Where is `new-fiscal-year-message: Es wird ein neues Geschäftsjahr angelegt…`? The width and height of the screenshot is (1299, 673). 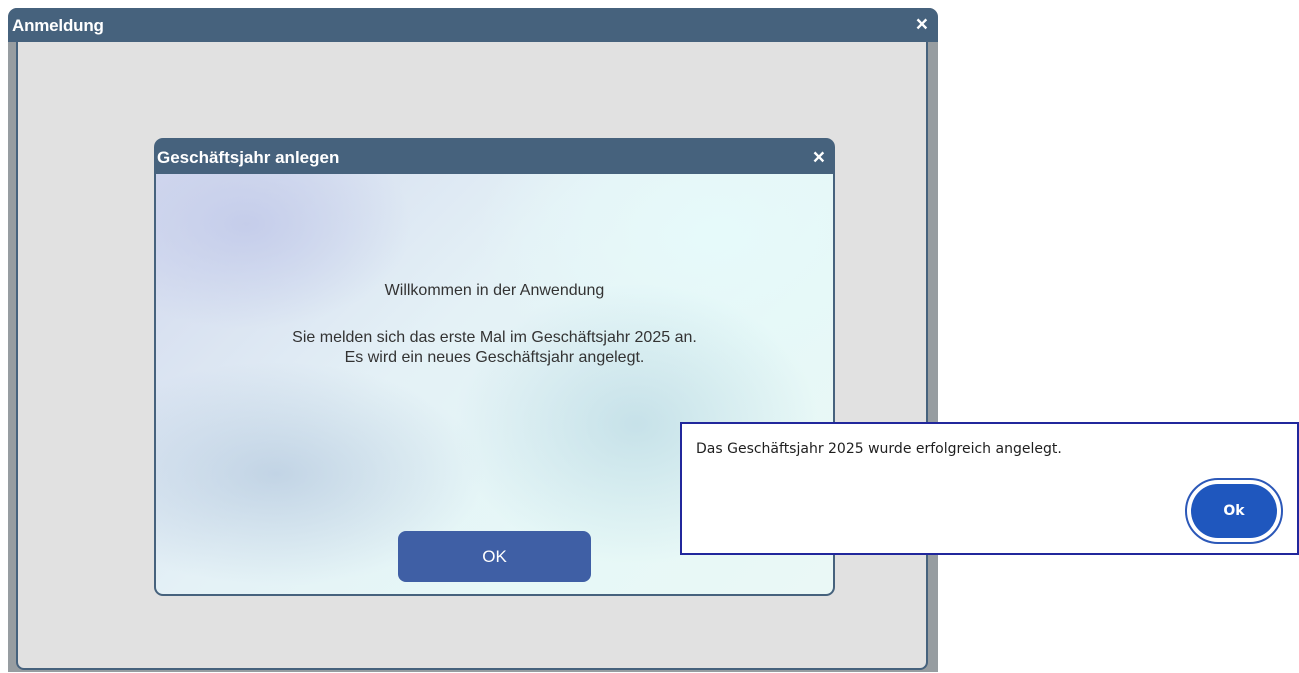
new-fiscal-year-message: Es wird ein neues Geschäftsjahr angelegt… is located at coordinates (494, 357).